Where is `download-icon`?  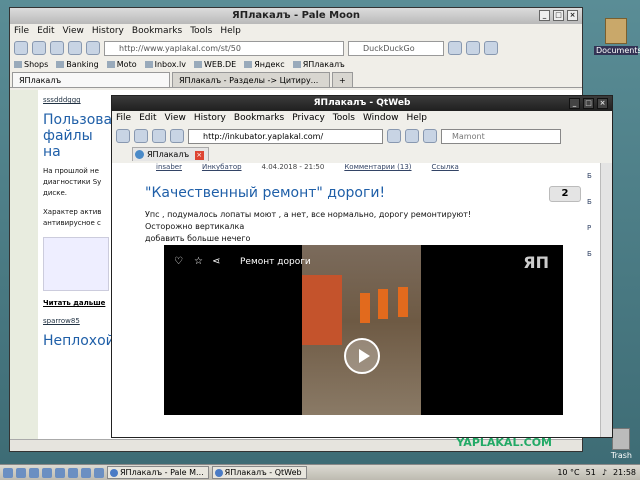 download-icon is located at coordinates (455, 48).